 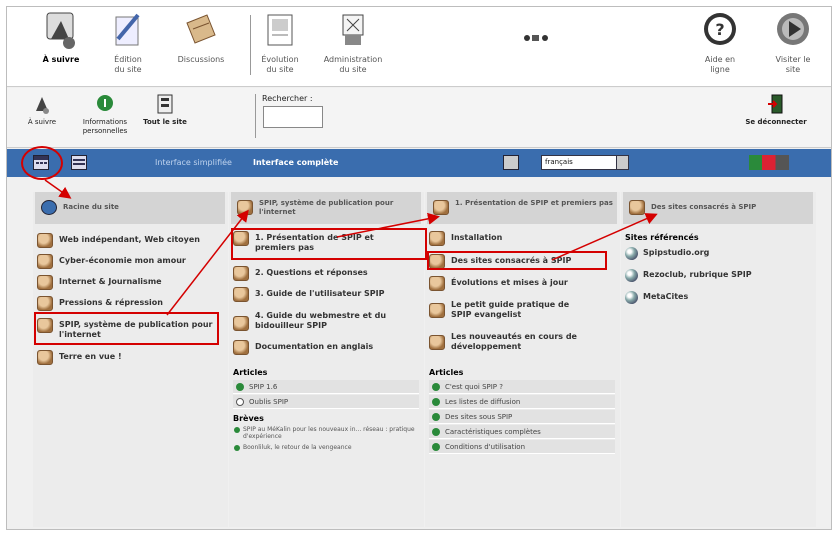 I want to click on toolbar-visit-button: Visiter le site, so click(x=793, y=42).